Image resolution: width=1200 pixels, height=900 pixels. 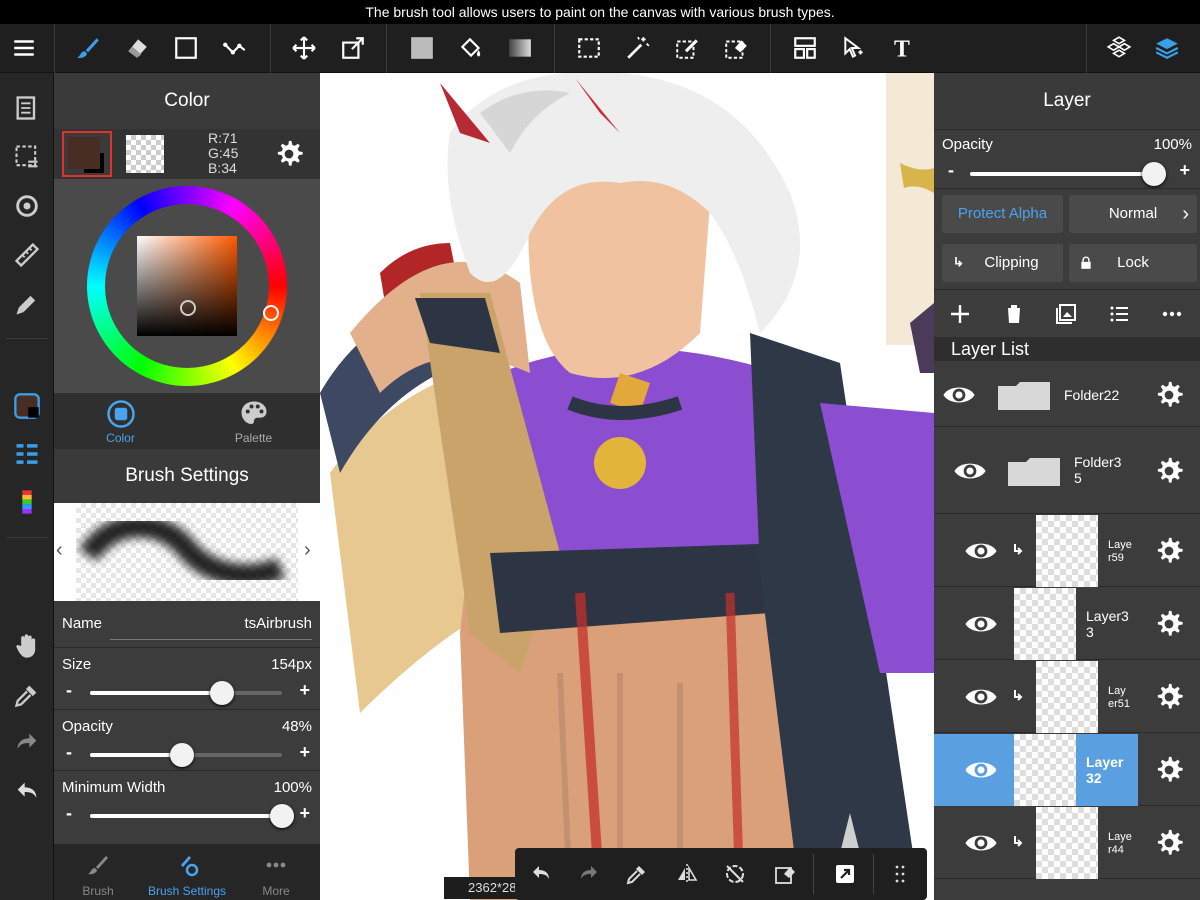 I want to click on color-palette-icon, so click(x=27, y=502).